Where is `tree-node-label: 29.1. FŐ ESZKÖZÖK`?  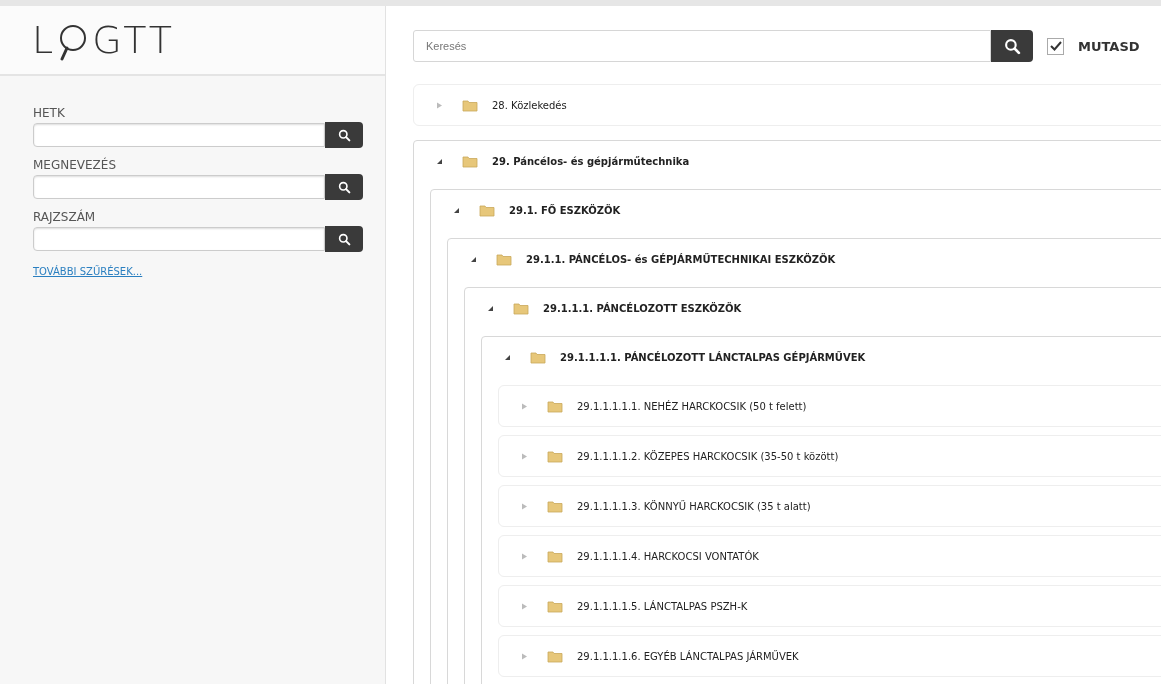 tree-node-label: 29.1. FŐ ESZKÖZÖK is located at coordinates (565, 210).